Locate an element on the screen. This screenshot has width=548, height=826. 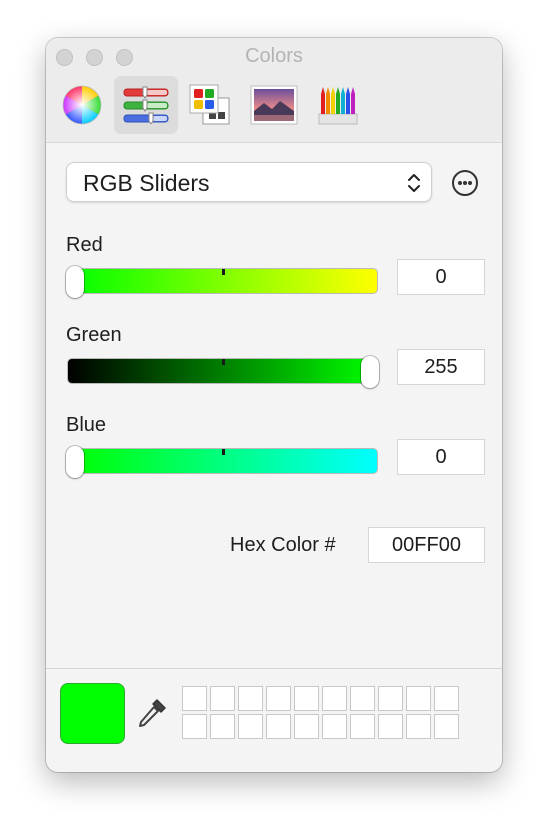
tab-pencils is located at coordinates (338, 105).